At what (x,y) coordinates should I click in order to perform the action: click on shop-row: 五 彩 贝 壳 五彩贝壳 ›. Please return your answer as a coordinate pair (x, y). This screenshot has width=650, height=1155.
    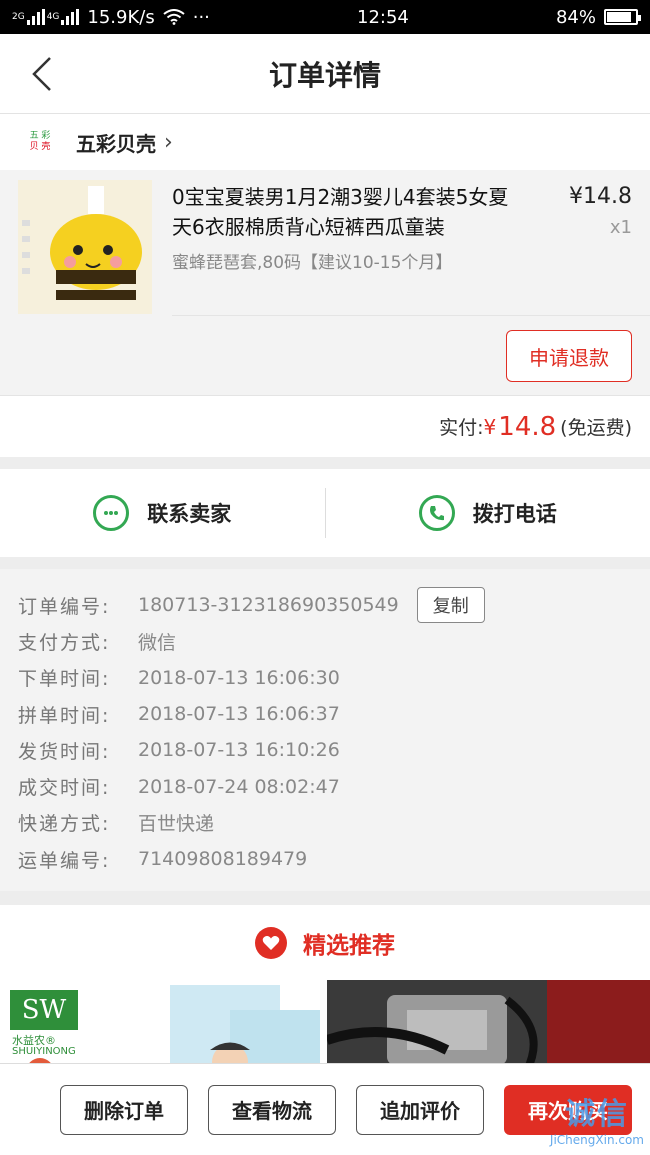
    Looking at the image, I should click on (325, 142).